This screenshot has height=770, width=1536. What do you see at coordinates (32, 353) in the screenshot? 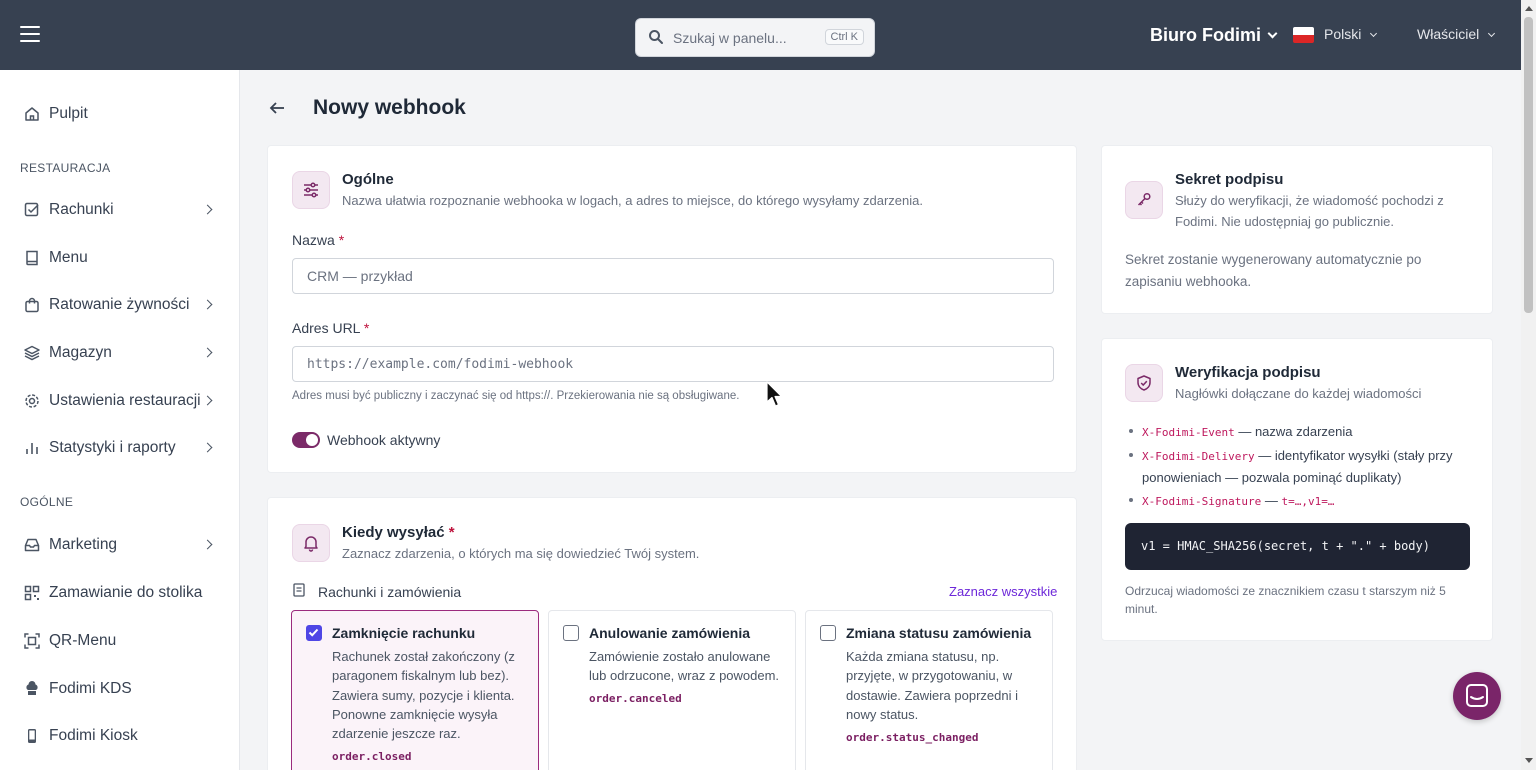
I see `layers-icon` at bounding box center [32, 353].